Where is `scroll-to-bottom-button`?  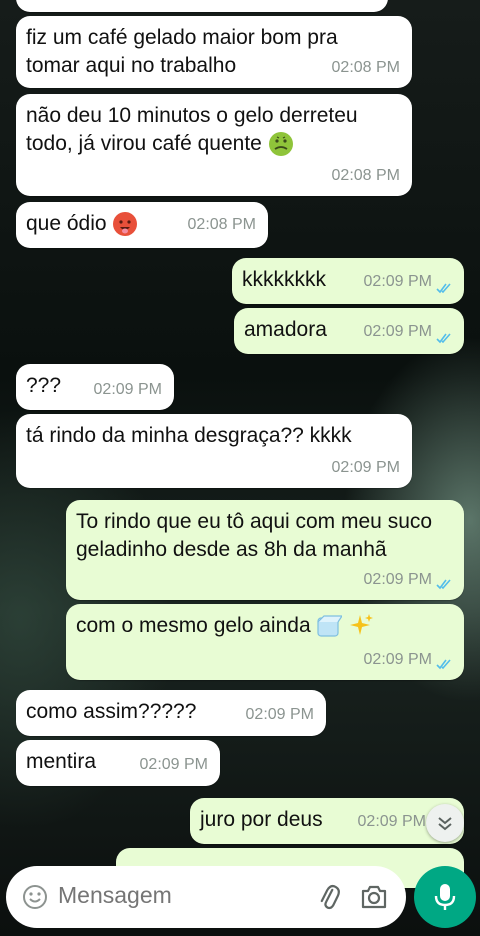 scroll-to-bottom-button is located at coordinates (445, 823).